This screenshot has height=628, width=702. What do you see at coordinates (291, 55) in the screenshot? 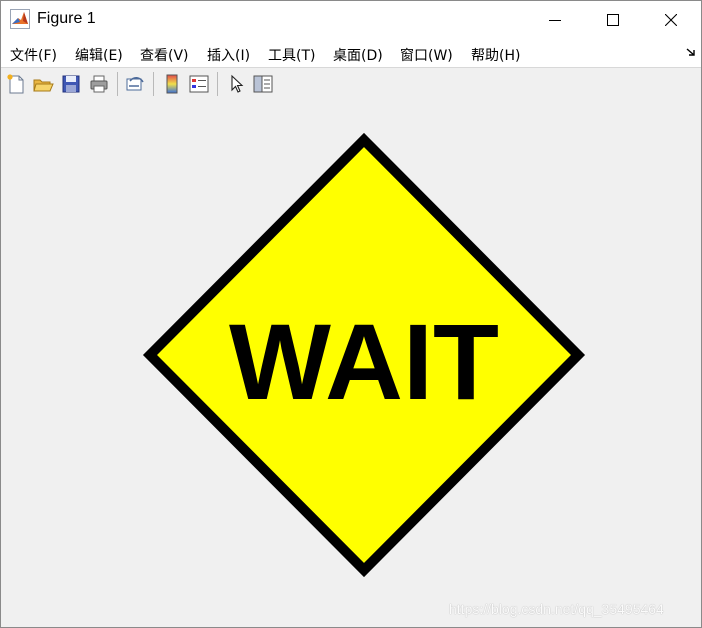
I see `menu-tools: 工具(T)` at bounding box center [291, 55].